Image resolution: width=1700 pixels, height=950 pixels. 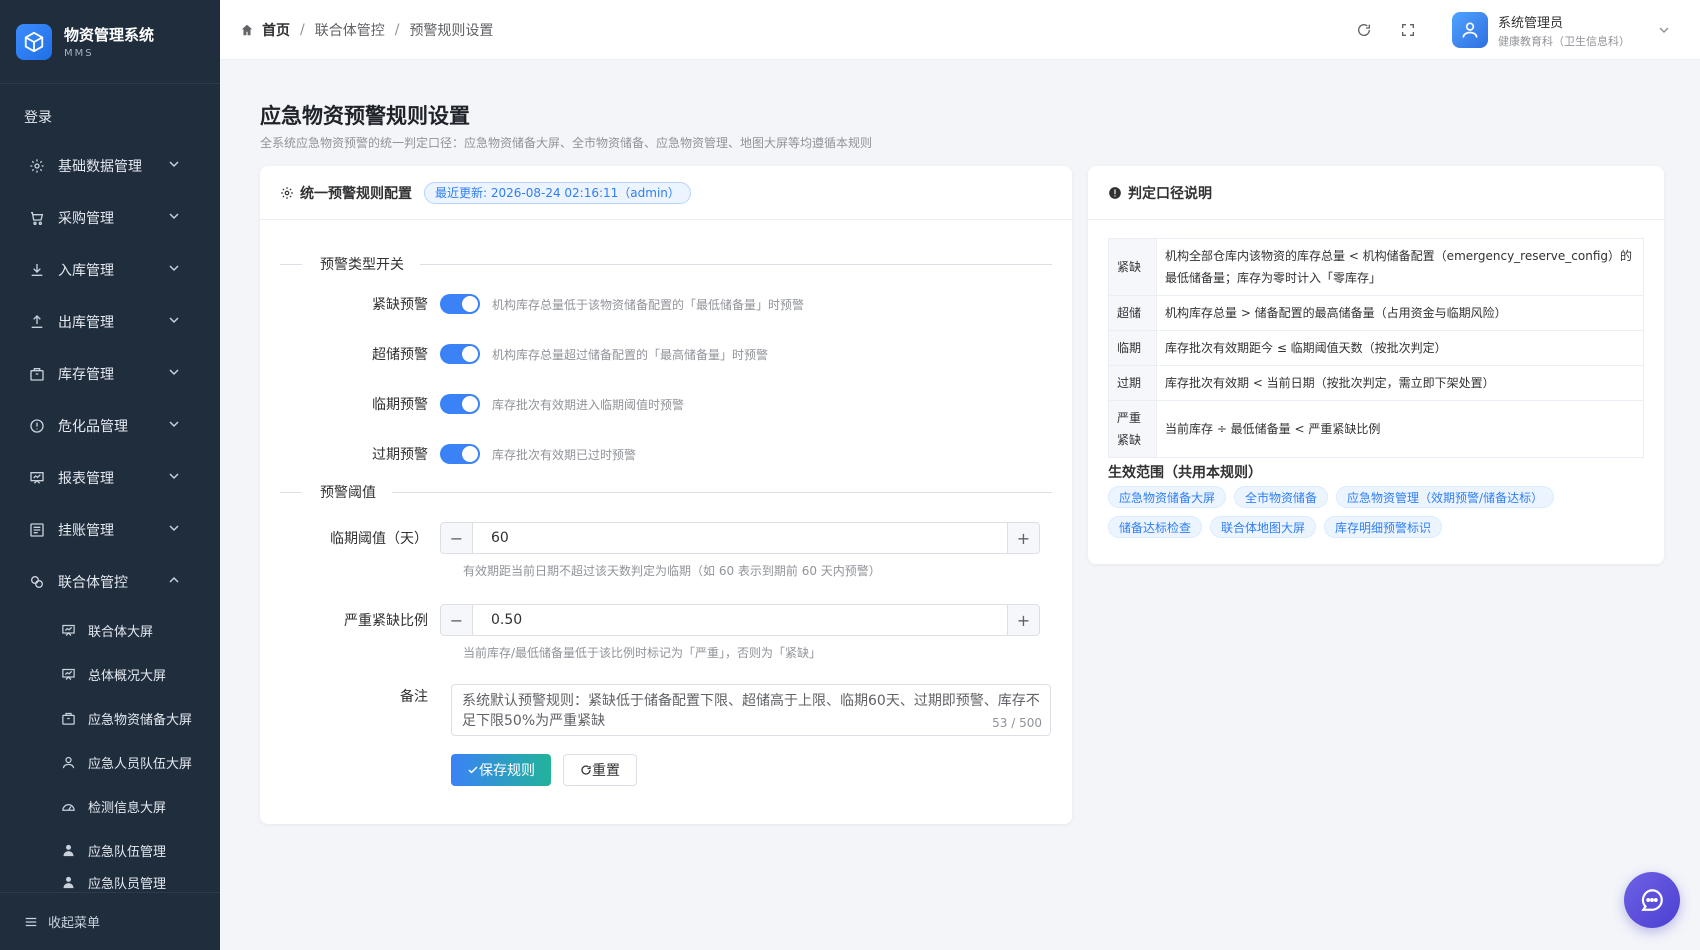 I want to click on gear-icon, so click(x=37, y=166).